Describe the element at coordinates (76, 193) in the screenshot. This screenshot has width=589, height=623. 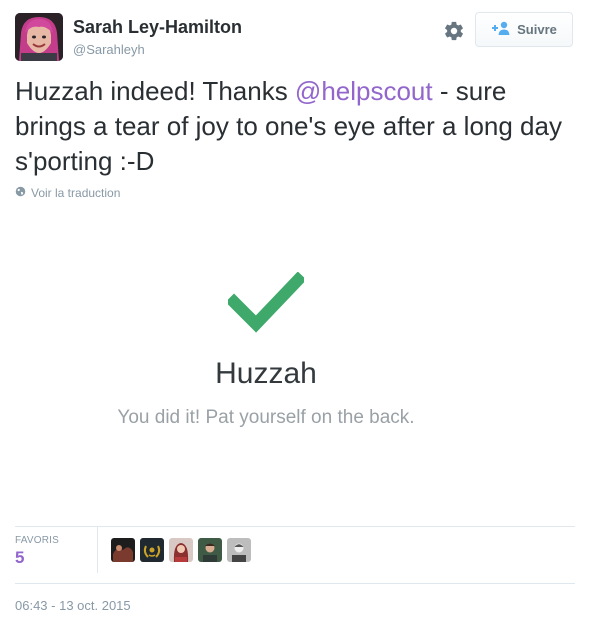
I see `translate-label: Voir la traduction` at that location.